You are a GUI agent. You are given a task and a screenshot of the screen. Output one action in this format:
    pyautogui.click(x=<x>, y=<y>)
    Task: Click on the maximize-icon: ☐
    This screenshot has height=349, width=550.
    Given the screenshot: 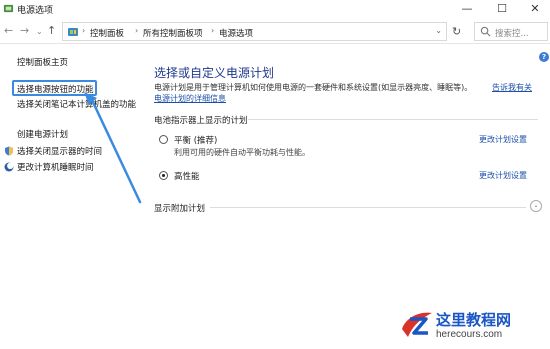 What is the action you would take?
    pyautogui.click(x=502, y=8)
    